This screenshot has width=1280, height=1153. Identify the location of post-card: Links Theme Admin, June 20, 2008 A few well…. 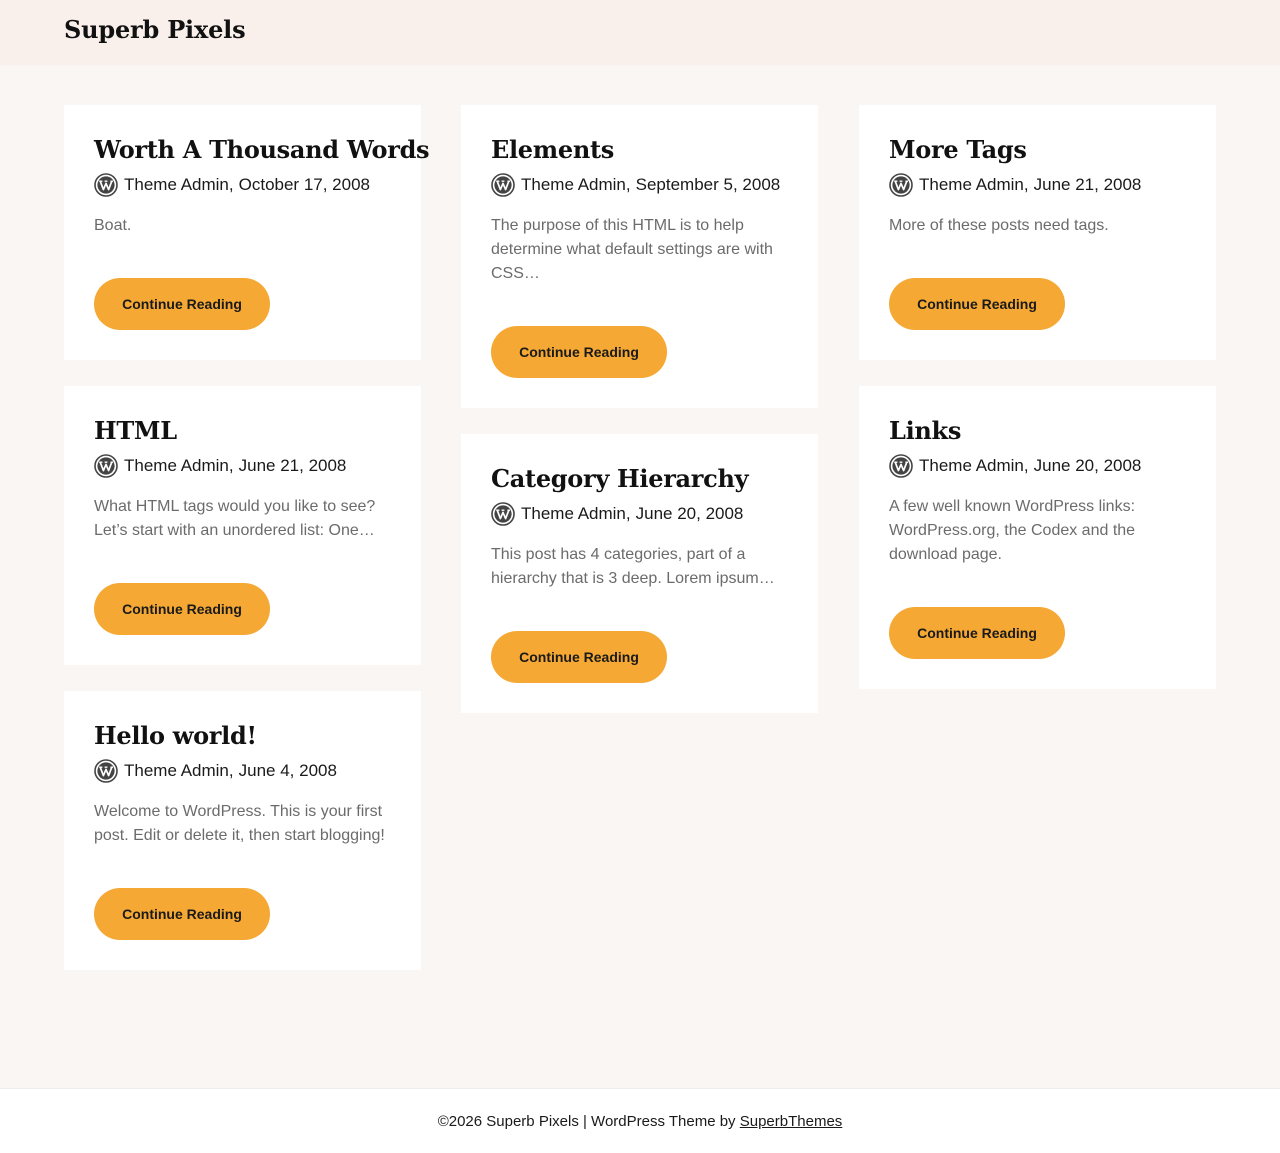
(1037, 537).